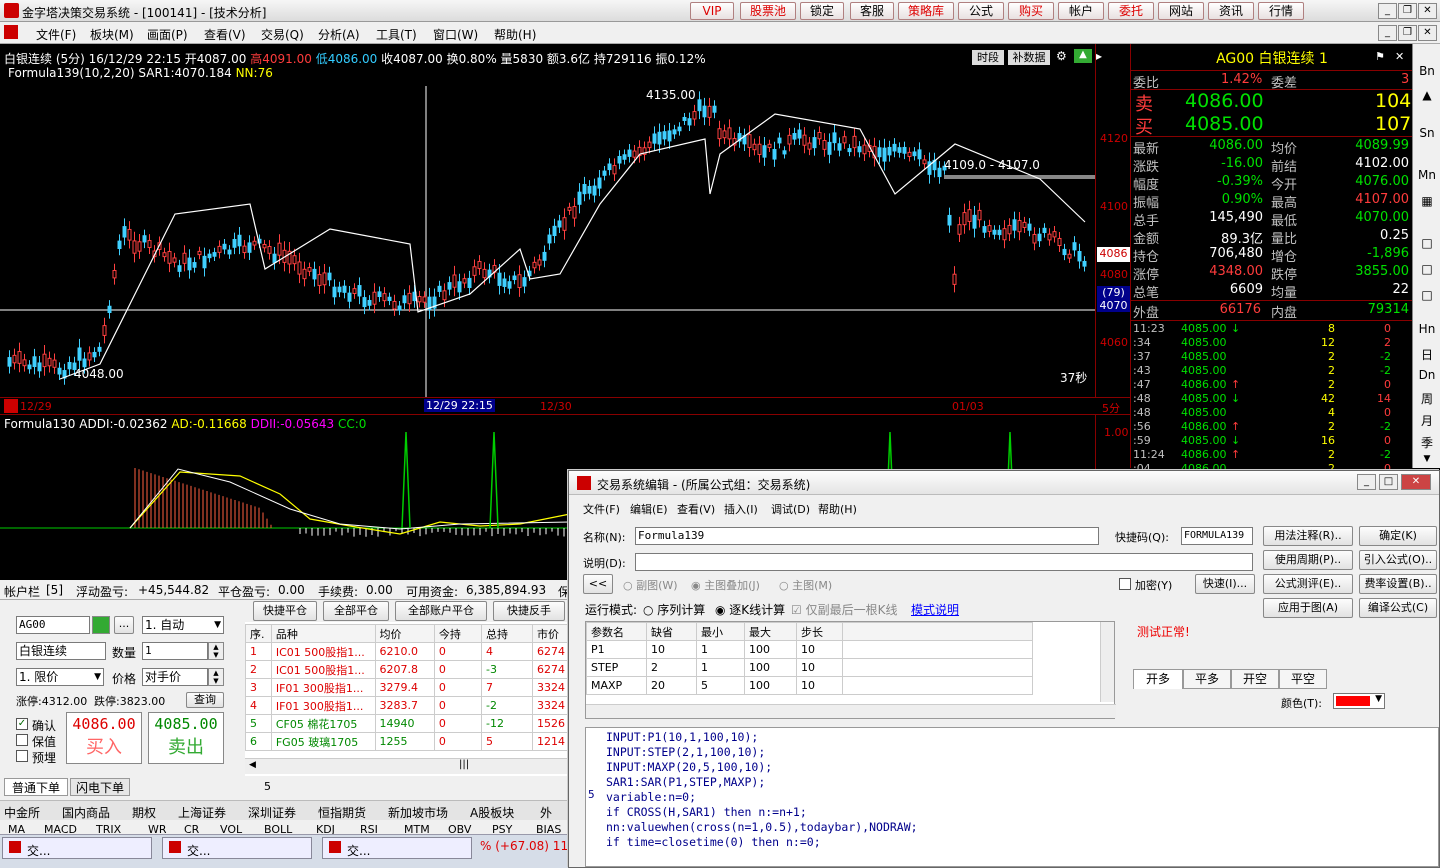  I want to click on shortcut-input: FORMULA139, so click(1217, 536).